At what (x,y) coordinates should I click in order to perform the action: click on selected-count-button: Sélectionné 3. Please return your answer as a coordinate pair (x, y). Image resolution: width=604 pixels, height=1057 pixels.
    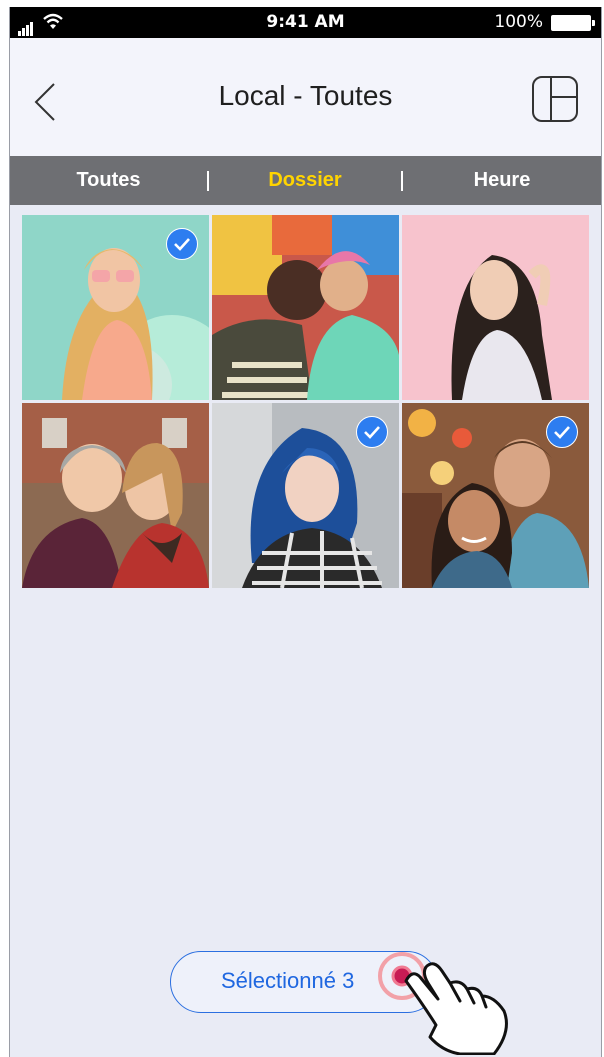
    Looking at the image, I should click on (304, 982).